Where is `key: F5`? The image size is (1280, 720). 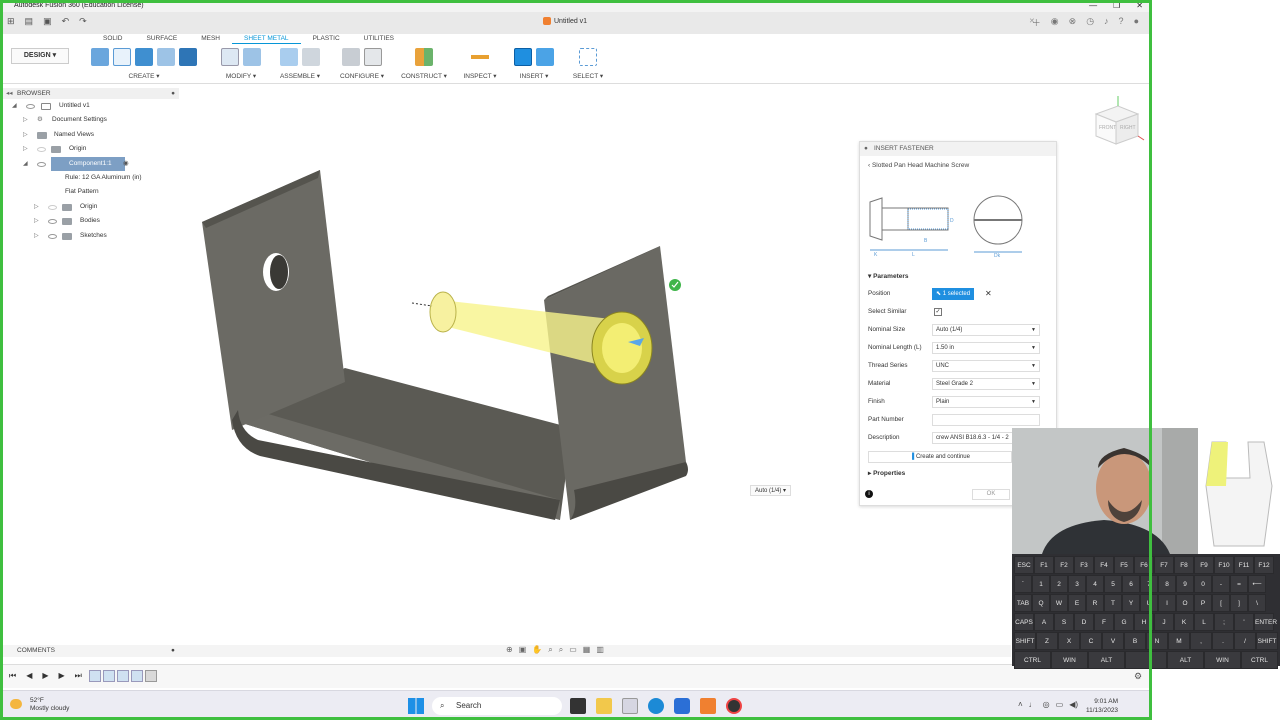 key: F5 is located at coordinates (1124, 565).